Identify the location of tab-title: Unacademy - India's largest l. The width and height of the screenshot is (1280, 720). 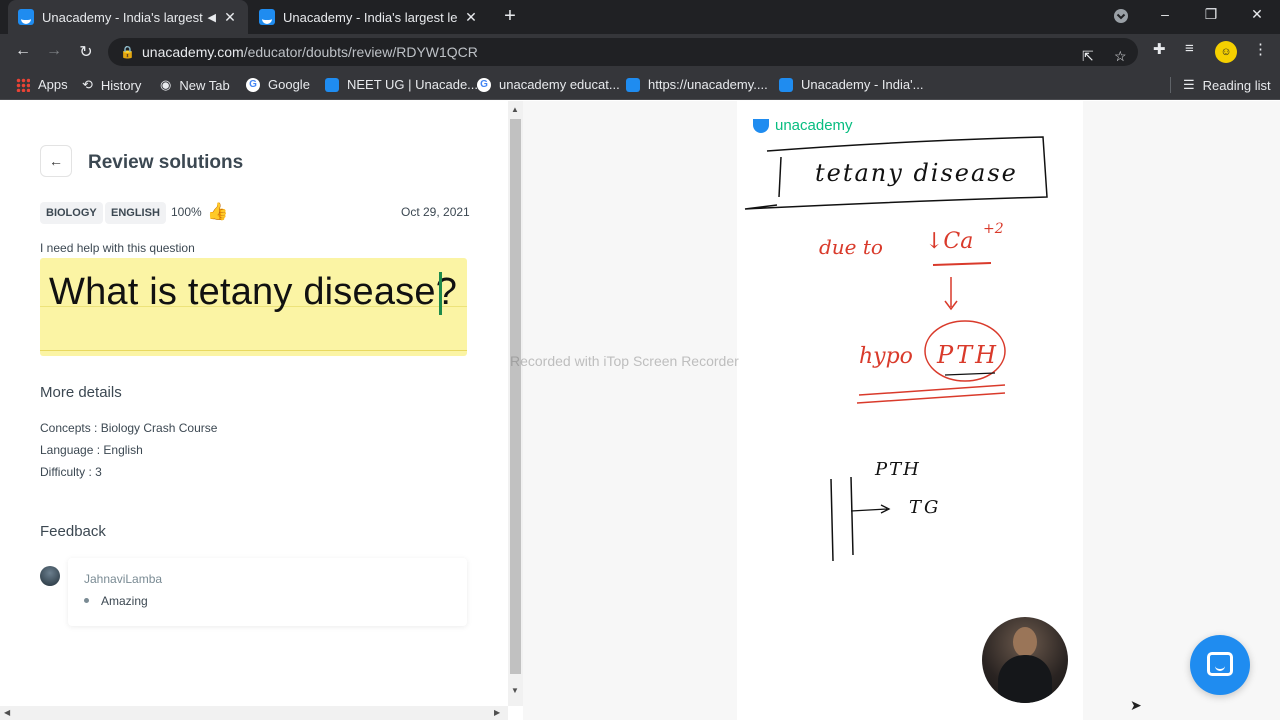
(123, 17).